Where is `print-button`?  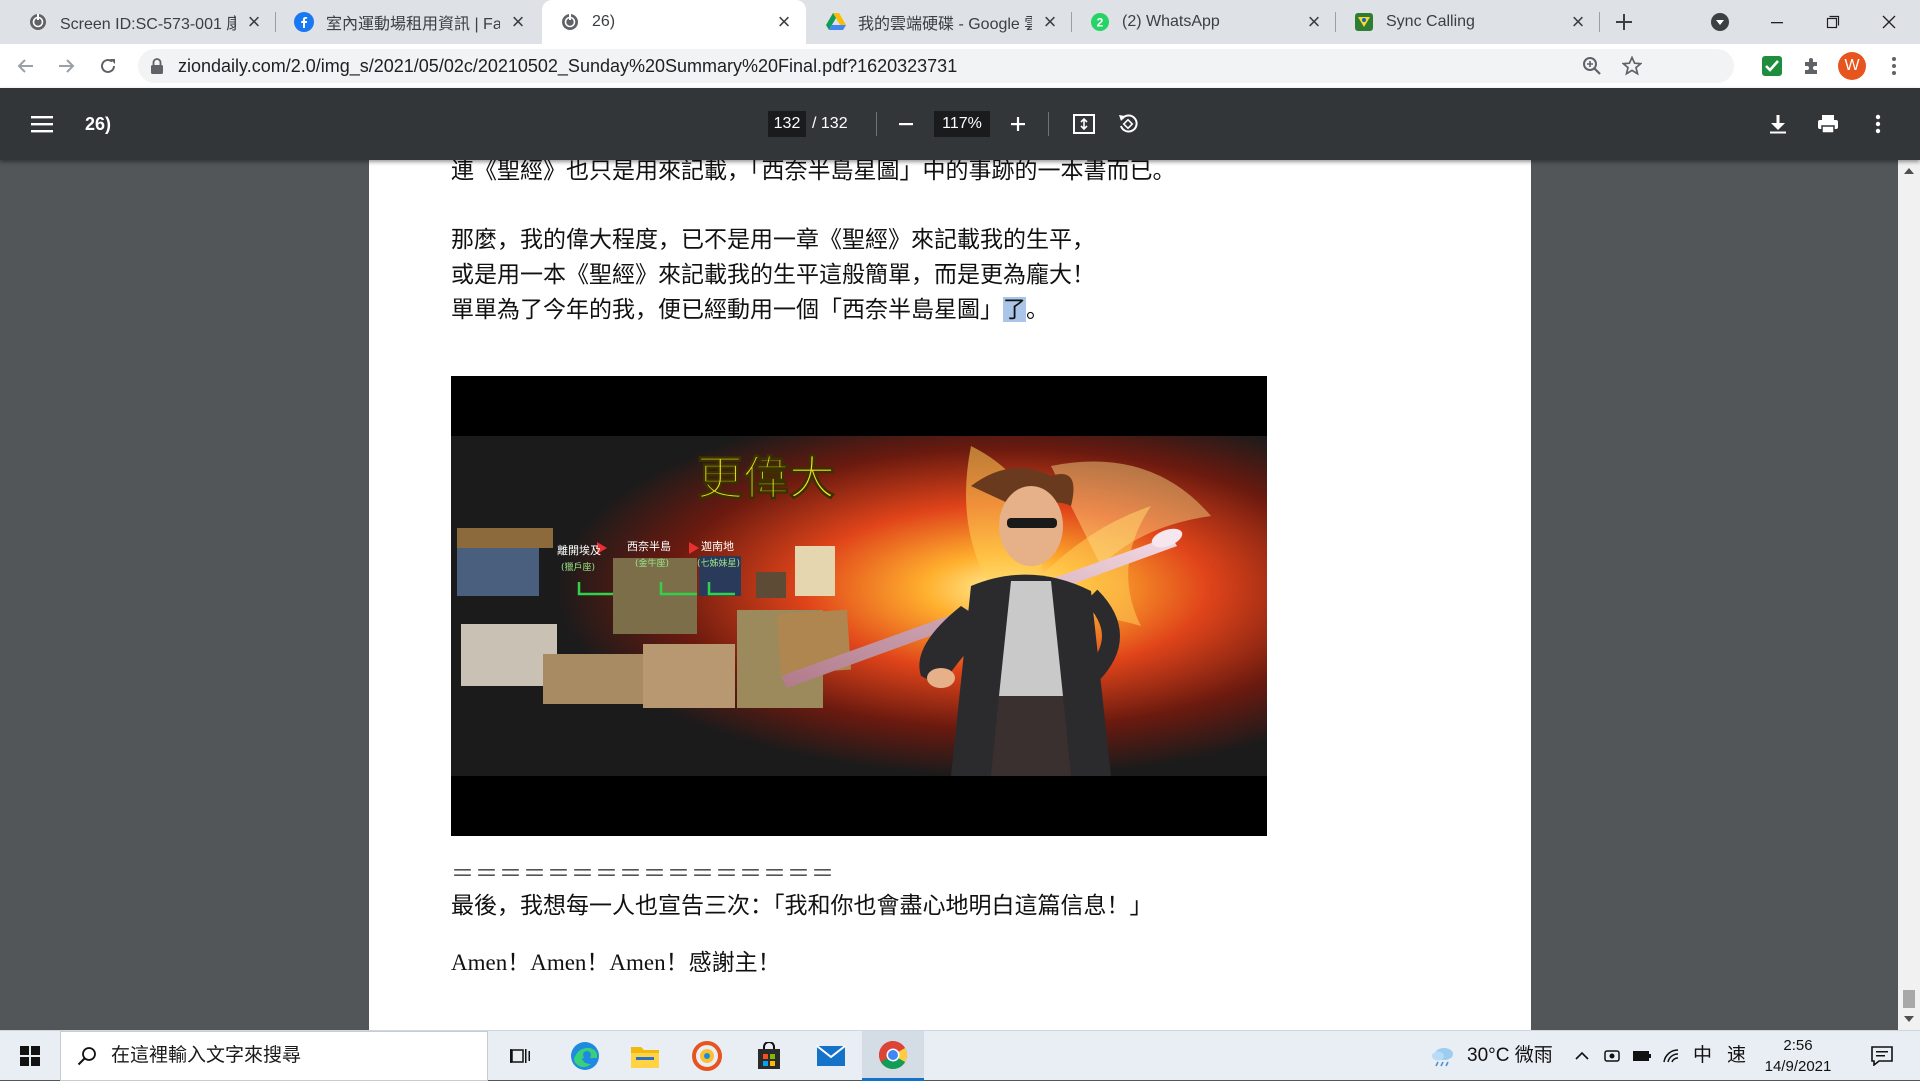 print-button is located at coordinates (1828, 124).